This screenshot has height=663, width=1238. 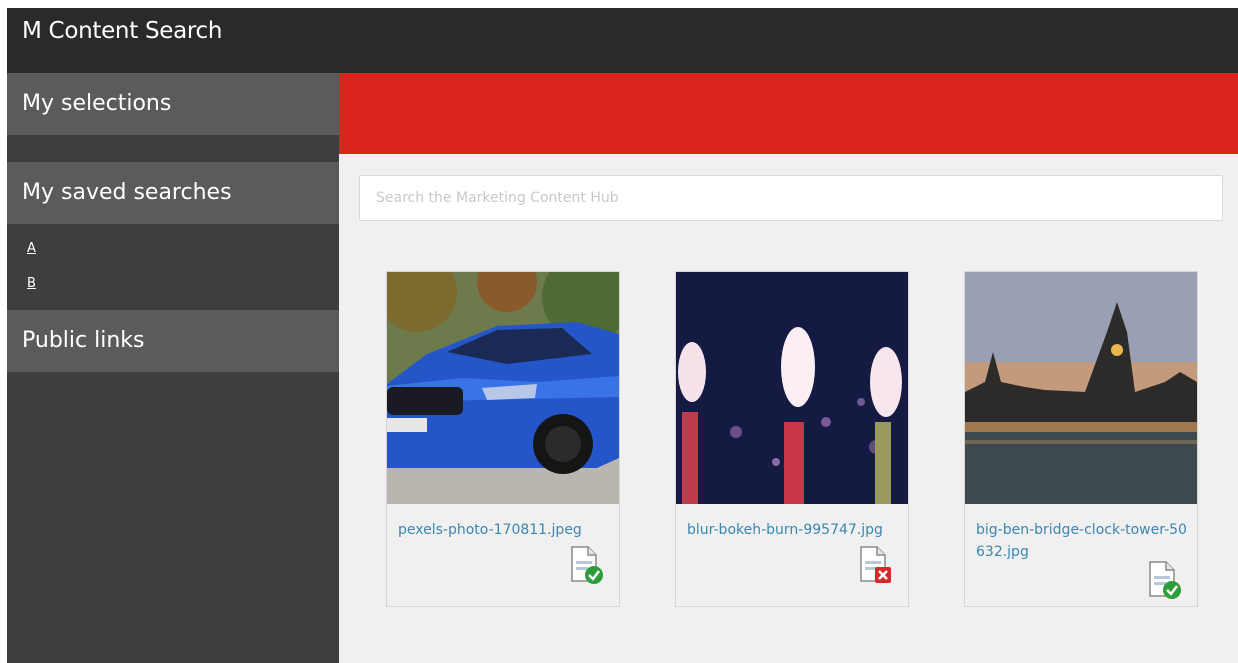 What do you see at coordinates (503, 388) in the screenshot?
I see `asset-thumbnail-car` at bounding box center [503, 388].